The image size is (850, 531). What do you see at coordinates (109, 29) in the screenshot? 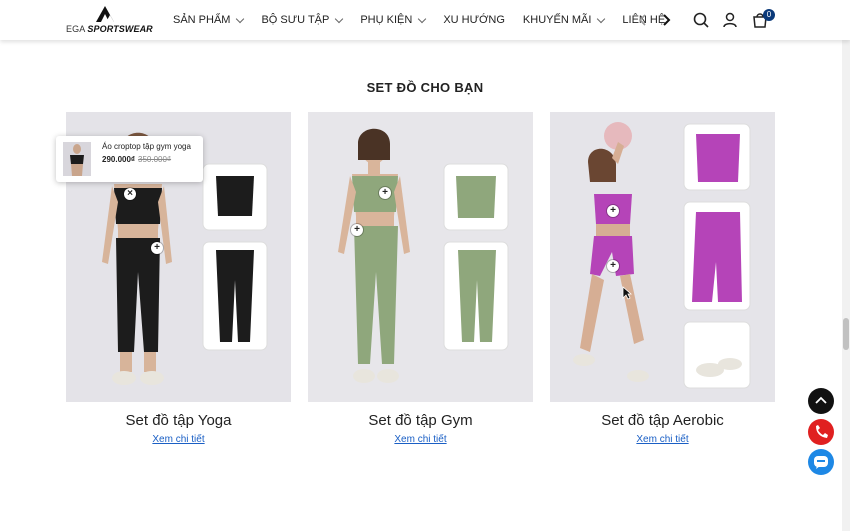
I see `logo-text: EGA SPORTSWEAR` at bounding box center [109, 29].